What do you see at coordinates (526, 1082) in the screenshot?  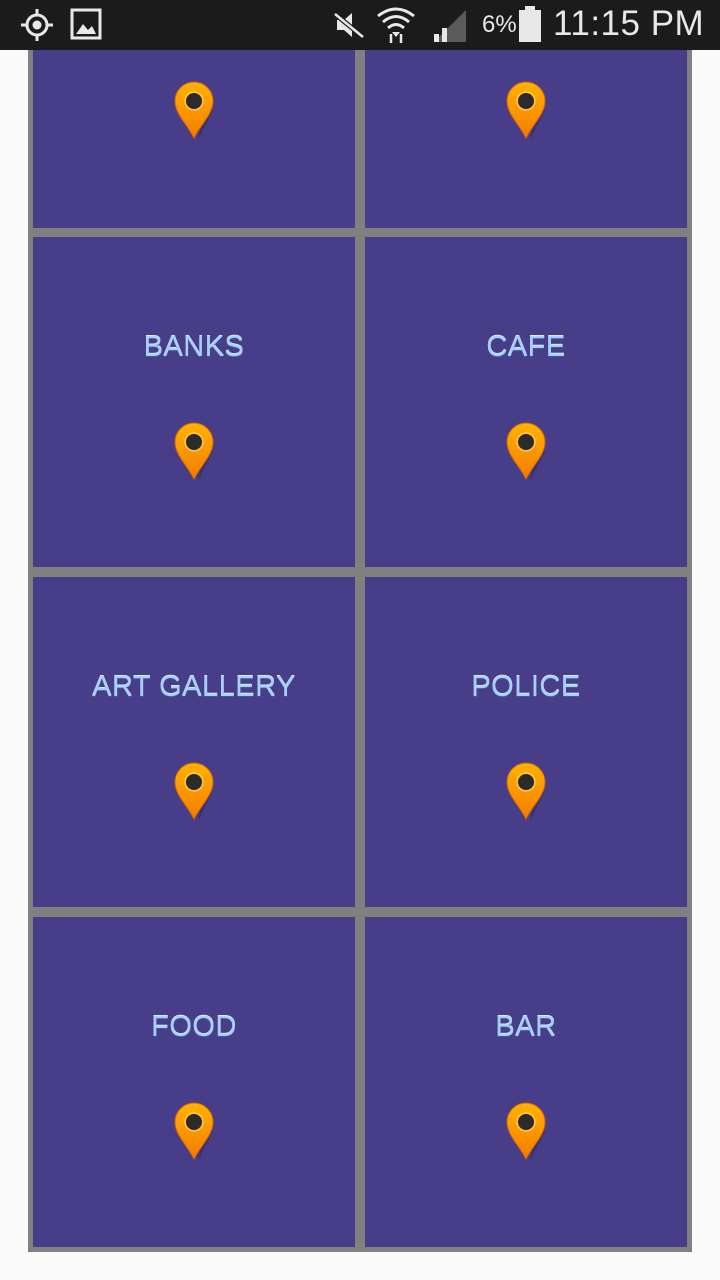 I see `category-tile-bar: BAR` at bounding box center [526, 1082].